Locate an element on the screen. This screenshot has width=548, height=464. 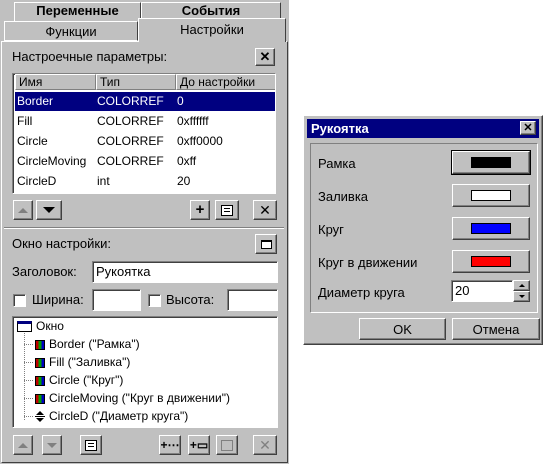
width-checkbox is located at coordinates (19, 300).